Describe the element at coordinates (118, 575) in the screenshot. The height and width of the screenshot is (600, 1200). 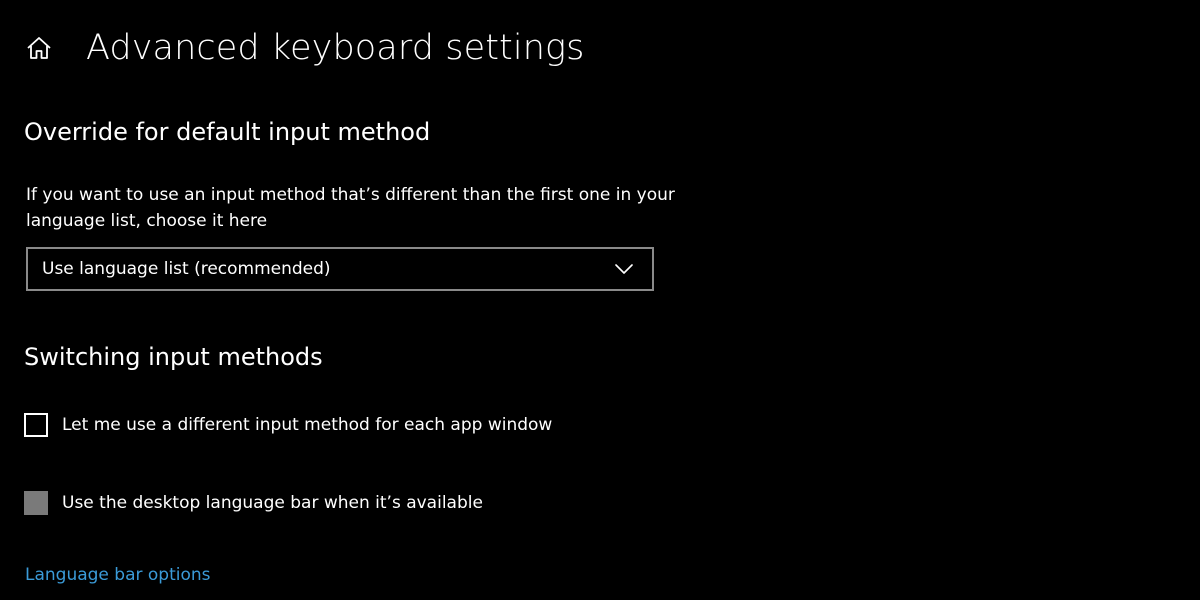
I see `language-bar-options-link: Language bar options` at that location.